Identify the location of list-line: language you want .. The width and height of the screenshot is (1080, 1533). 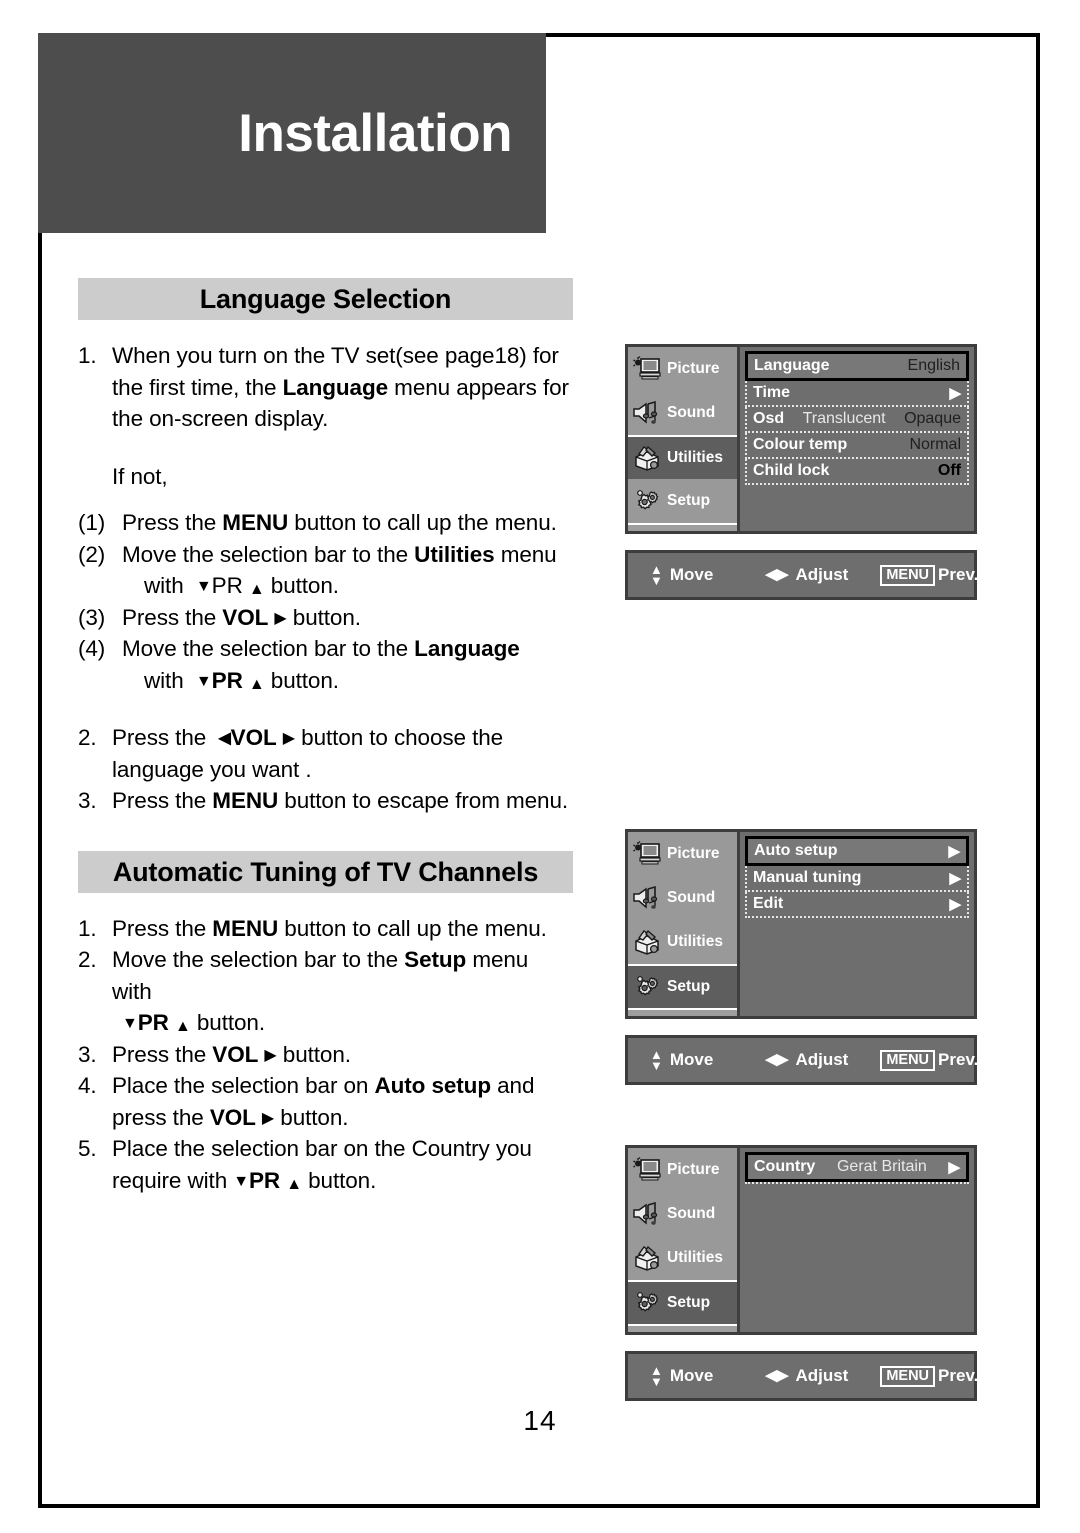
(212, 769).